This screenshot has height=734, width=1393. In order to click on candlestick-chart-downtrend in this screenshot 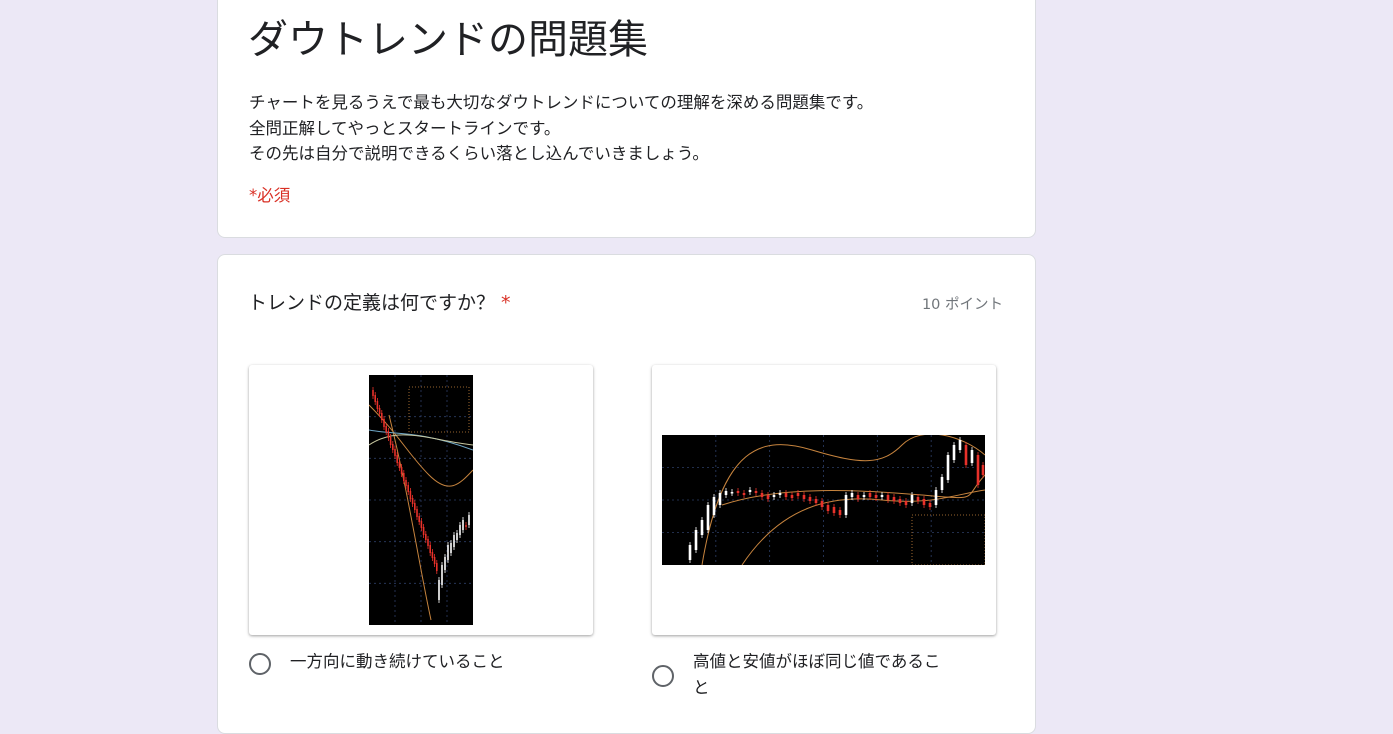, I will do `click(421, 500)`.